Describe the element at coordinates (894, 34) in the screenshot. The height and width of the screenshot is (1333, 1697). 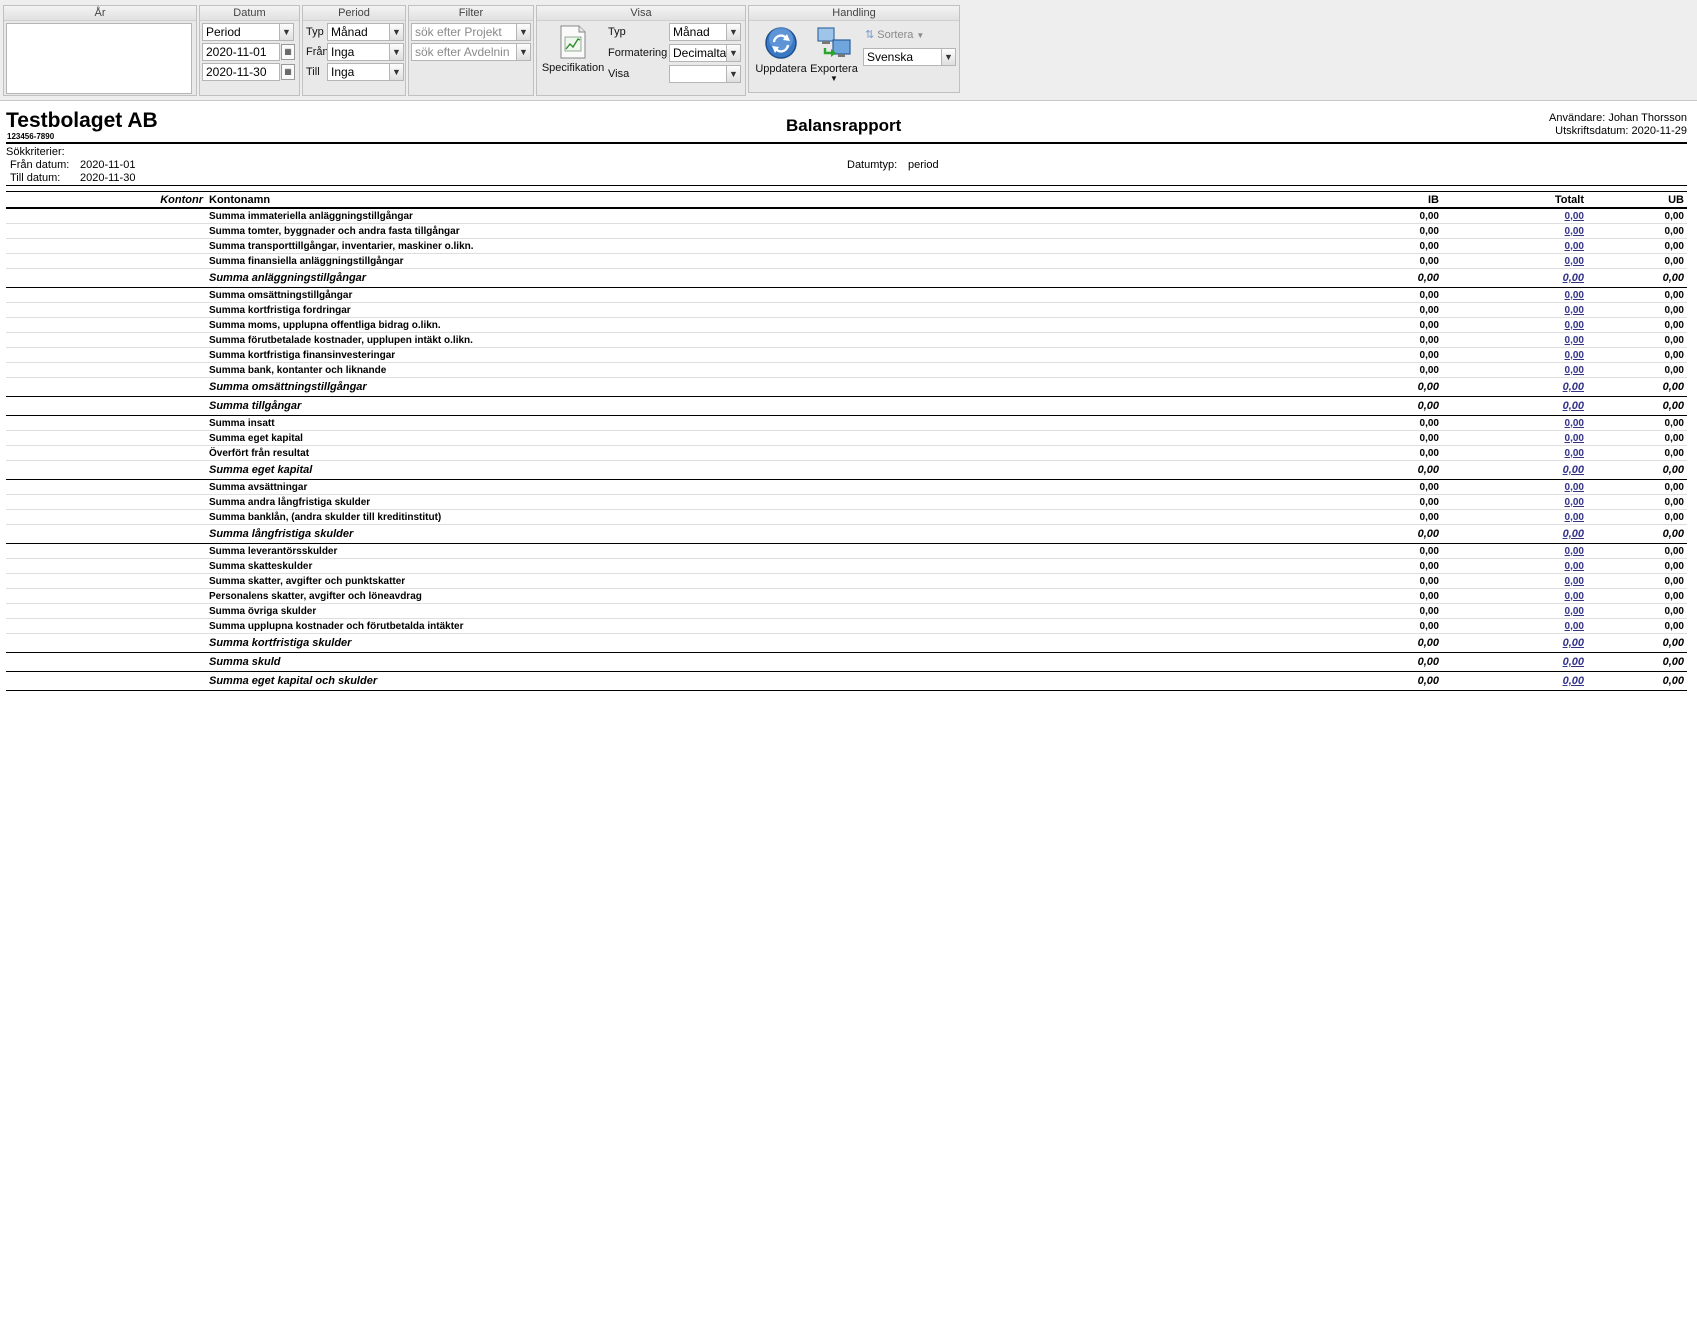
I see `sort-button: ⇅ Sortera ▼` at that location.